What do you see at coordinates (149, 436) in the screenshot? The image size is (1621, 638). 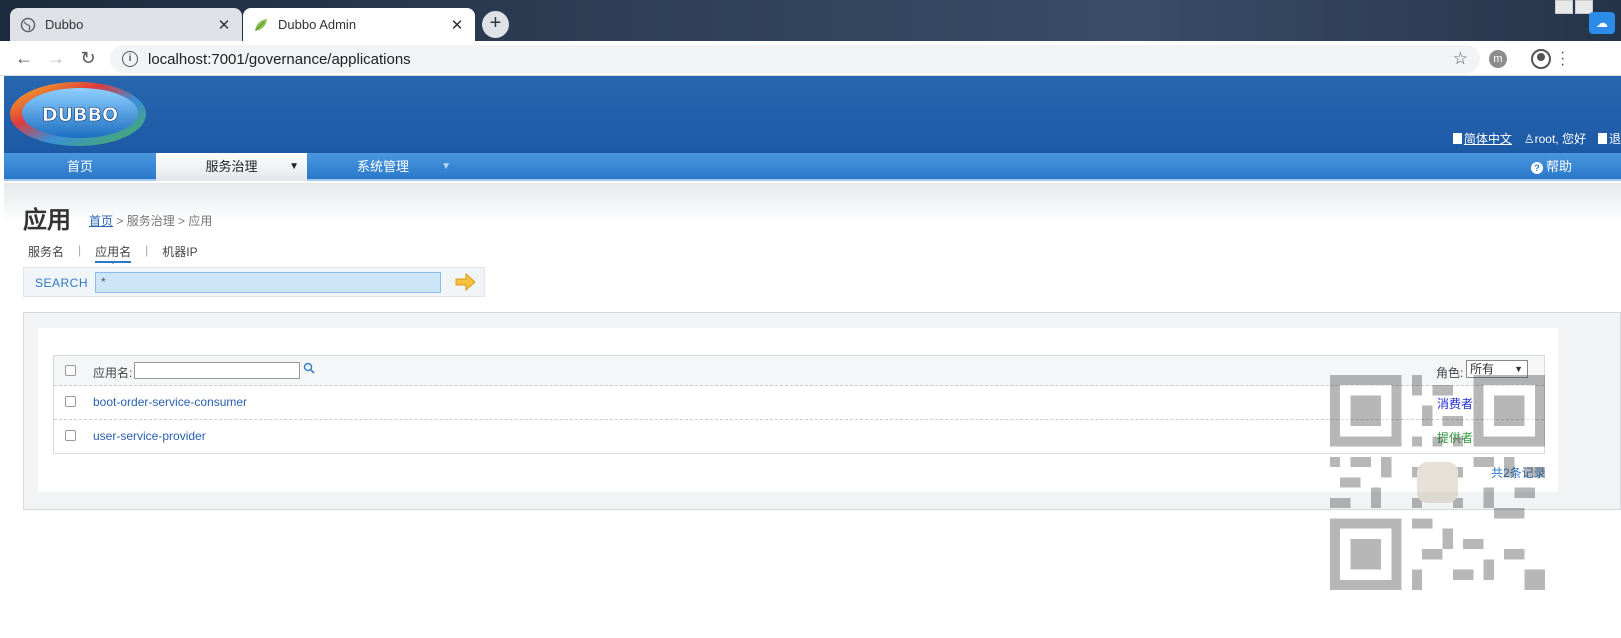 I see `app-link: user-service-provider` at bounding box center [149, 436].